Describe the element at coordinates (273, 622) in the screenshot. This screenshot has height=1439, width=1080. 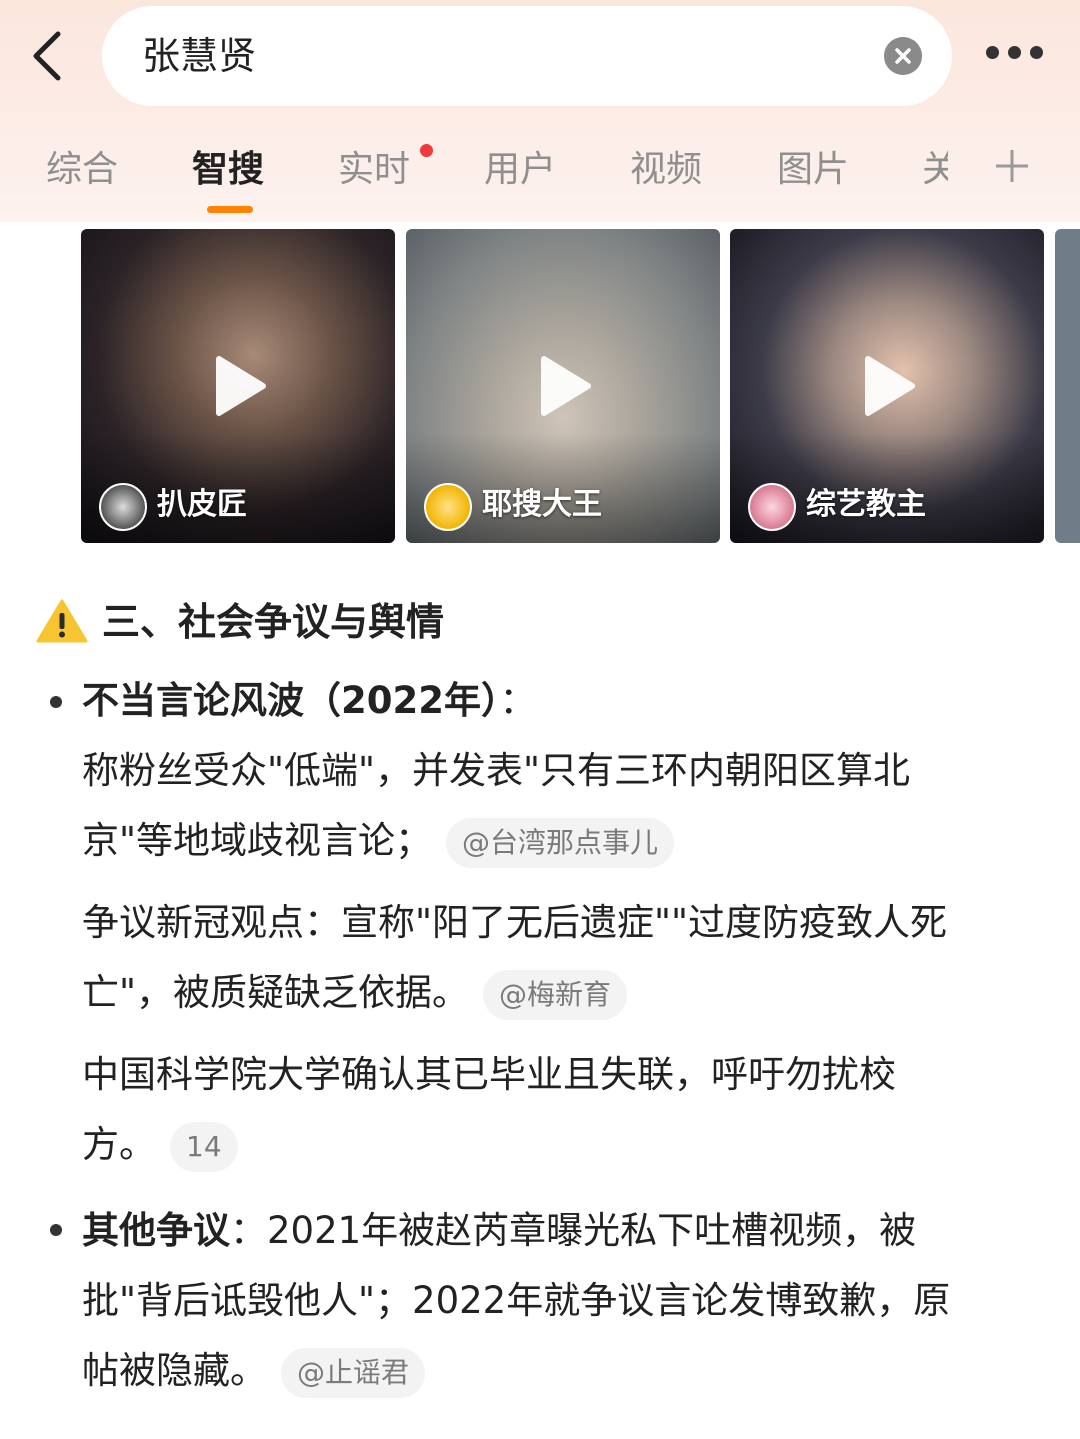
I see `section-title: 三、社会争议与舆情` at that location.